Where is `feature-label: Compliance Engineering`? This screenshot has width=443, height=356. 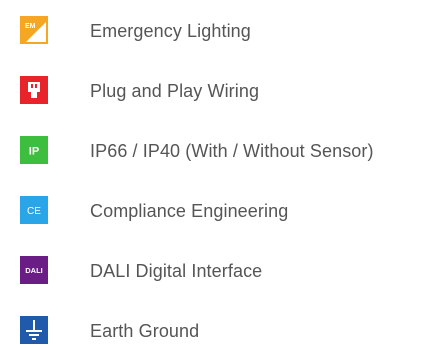 feature-label: Compliance Engineering is located at coordinates (189, 211).